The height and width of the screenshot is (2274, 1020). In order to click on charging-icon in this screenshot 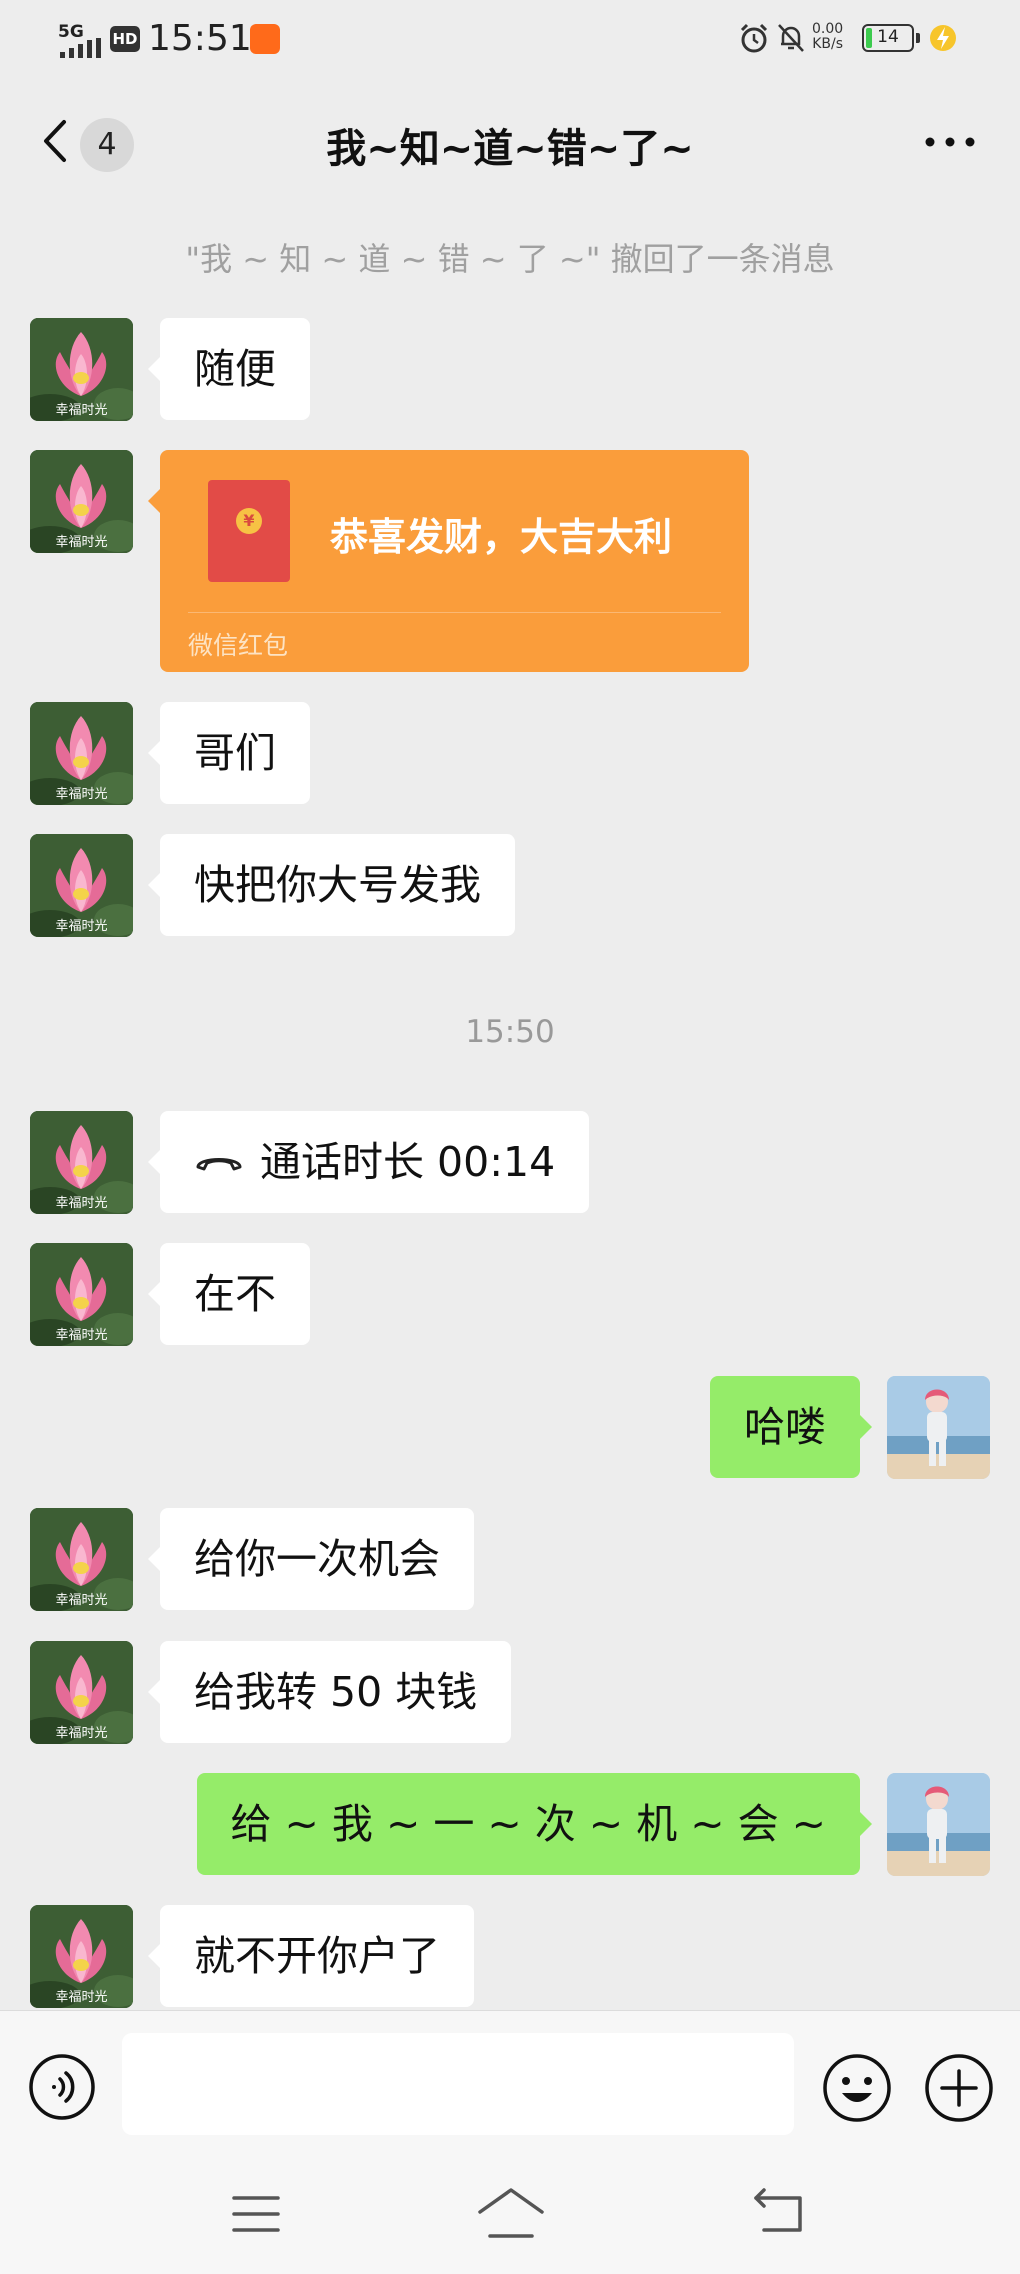, I will do `click(943, 38)`.